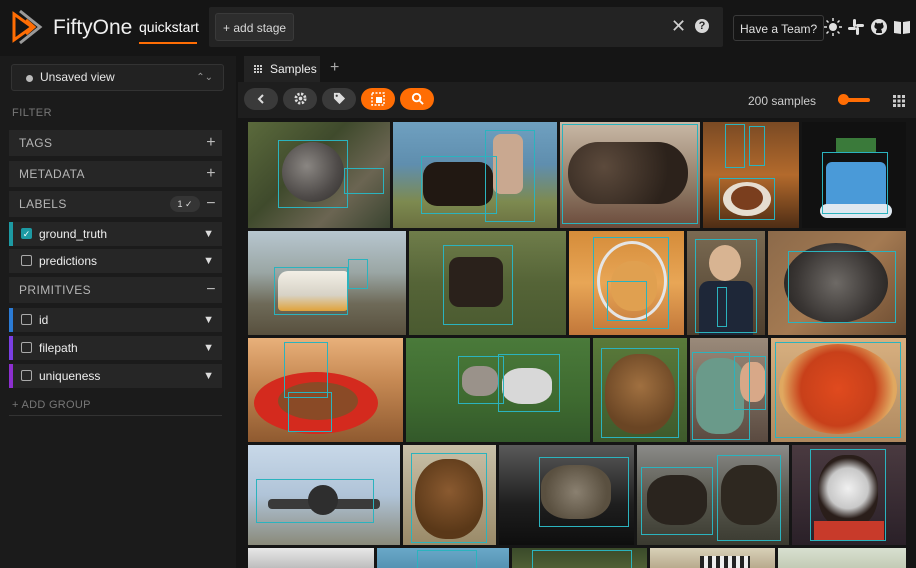  I want to click on chevron-left-icon, so click(260, 99).